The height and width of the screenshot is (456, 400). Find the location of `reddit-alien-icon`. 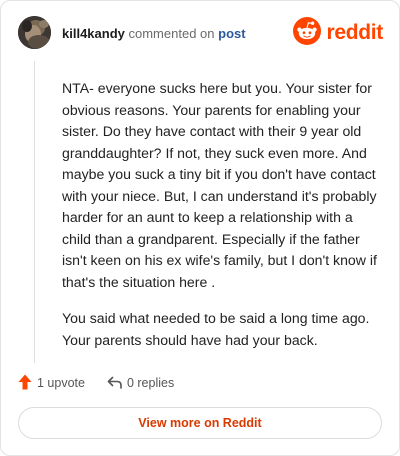

reddit-alien-icon is located at coordinates (307, 33).